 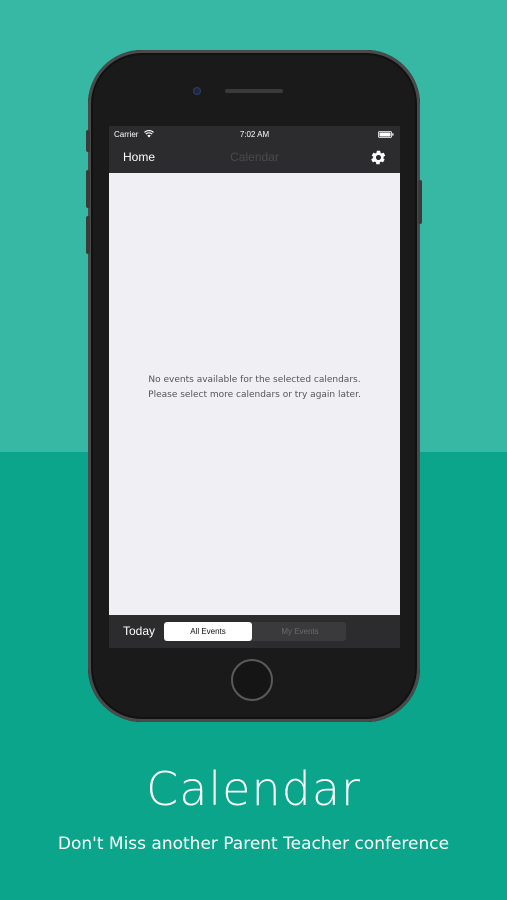 I want to click on phone-power-button, so click(x=420, y=202).